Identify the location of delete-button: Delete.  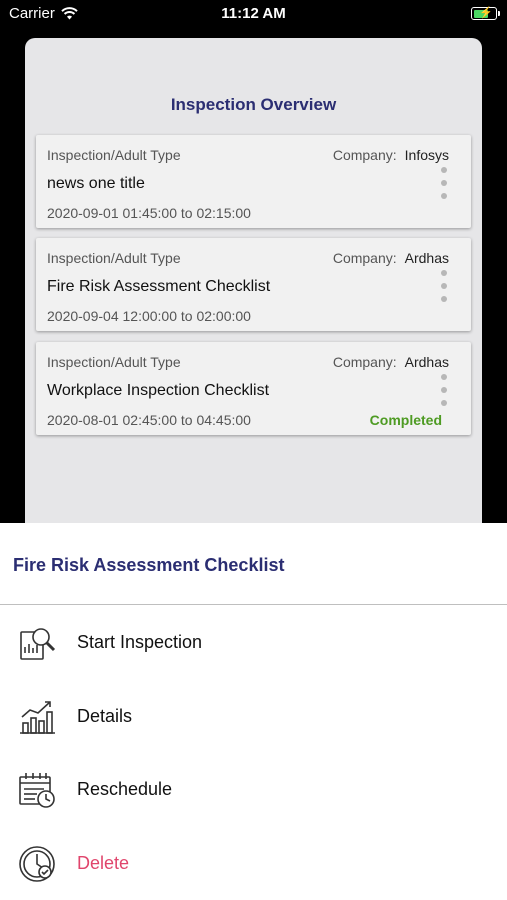
(253, 864).